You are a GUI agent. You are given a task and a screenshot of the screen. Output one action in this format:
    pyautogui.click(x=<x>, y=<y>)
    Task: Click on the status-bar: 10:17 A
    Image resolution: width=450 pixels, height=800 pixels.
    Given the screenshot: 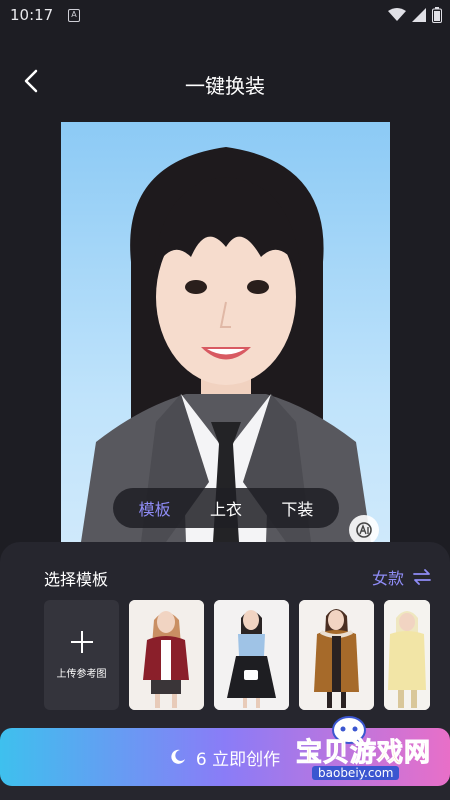 What is the action you would take?
    pyautogui.click(x=225, y=17)
    